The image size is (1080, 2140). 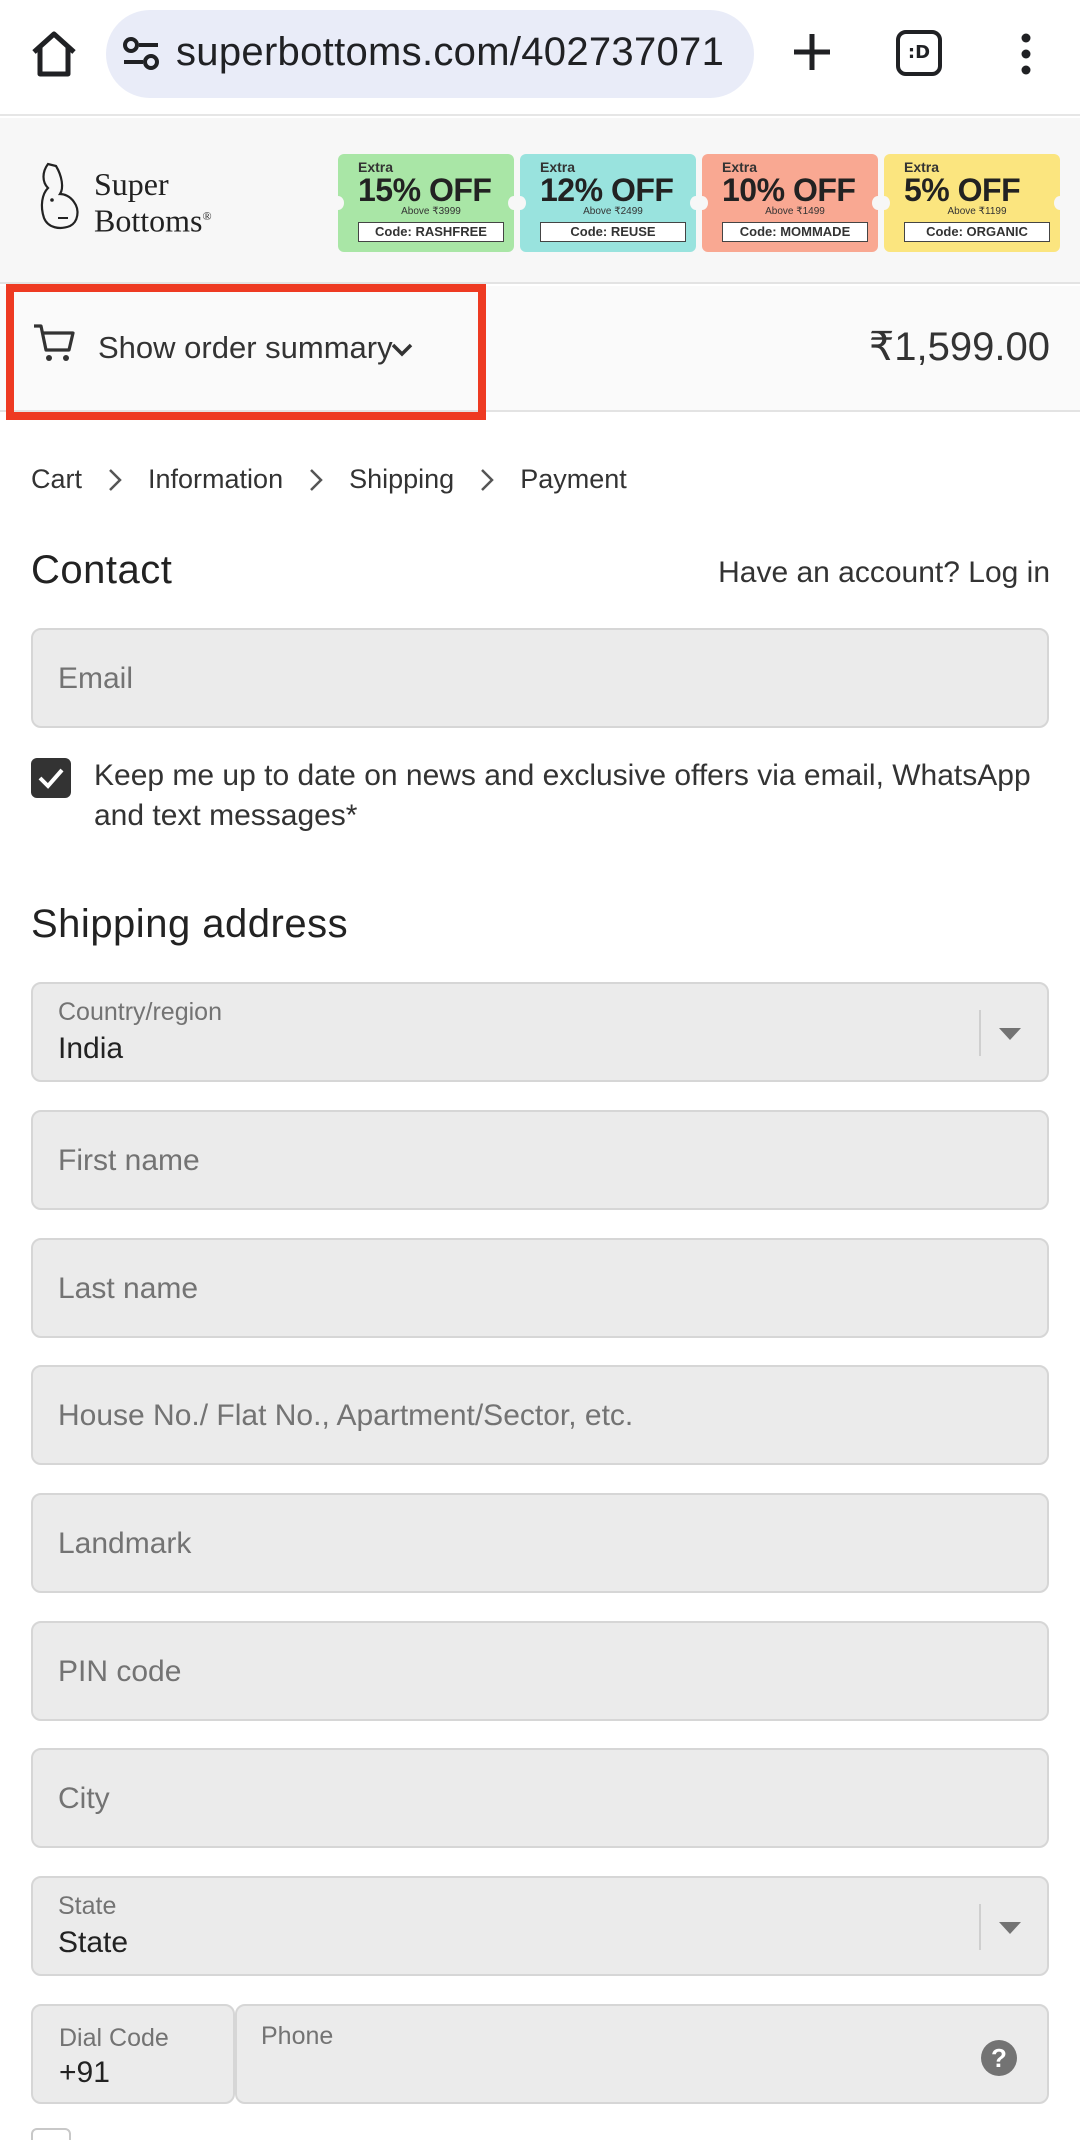 I want to click on help-icon: ?, so click(x=999, y=2058).